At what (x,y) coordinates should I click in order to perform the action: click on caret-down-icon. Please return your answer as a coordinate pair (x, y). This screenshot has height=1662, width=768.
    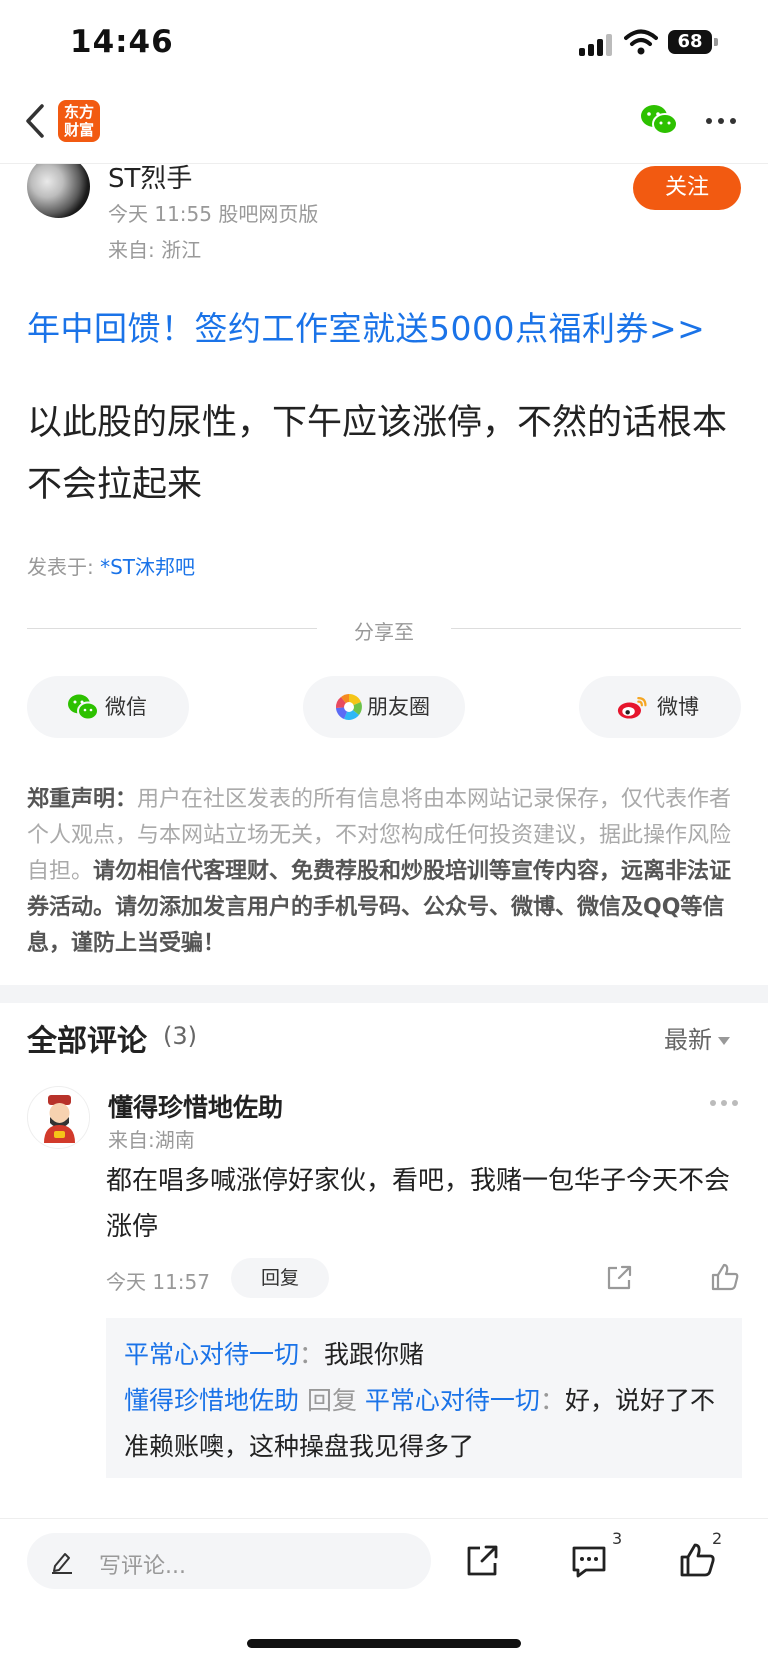
    Looking at the image, I should click on (724, 1041).